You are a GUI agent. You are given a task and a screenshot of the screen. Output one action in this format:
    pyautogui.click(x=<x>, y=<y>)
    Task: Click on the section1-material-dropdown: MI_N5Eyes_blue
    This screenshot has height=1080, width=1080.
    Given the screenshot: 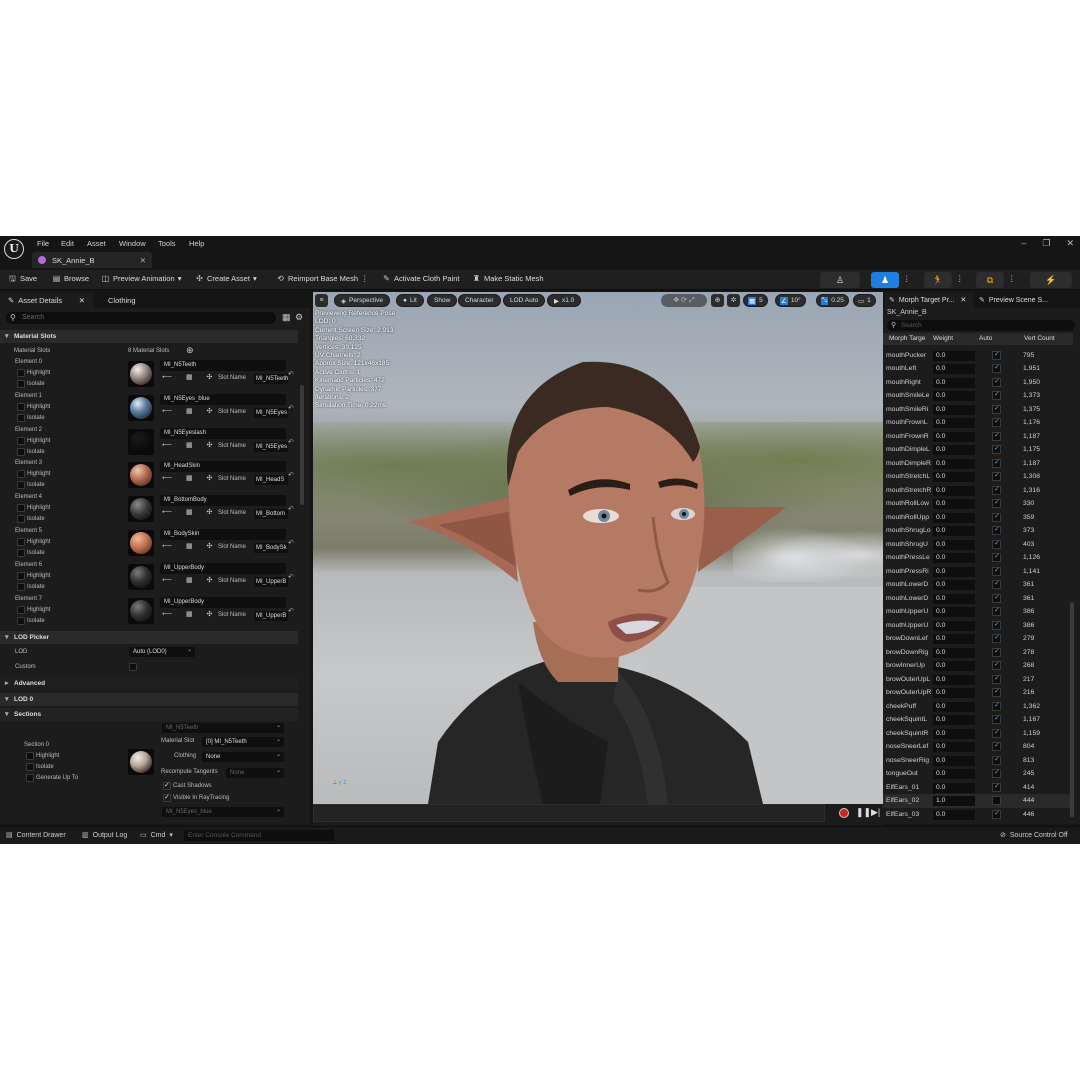 What is the action you would take?
    pyautogui.click(x=223, y=811)
    